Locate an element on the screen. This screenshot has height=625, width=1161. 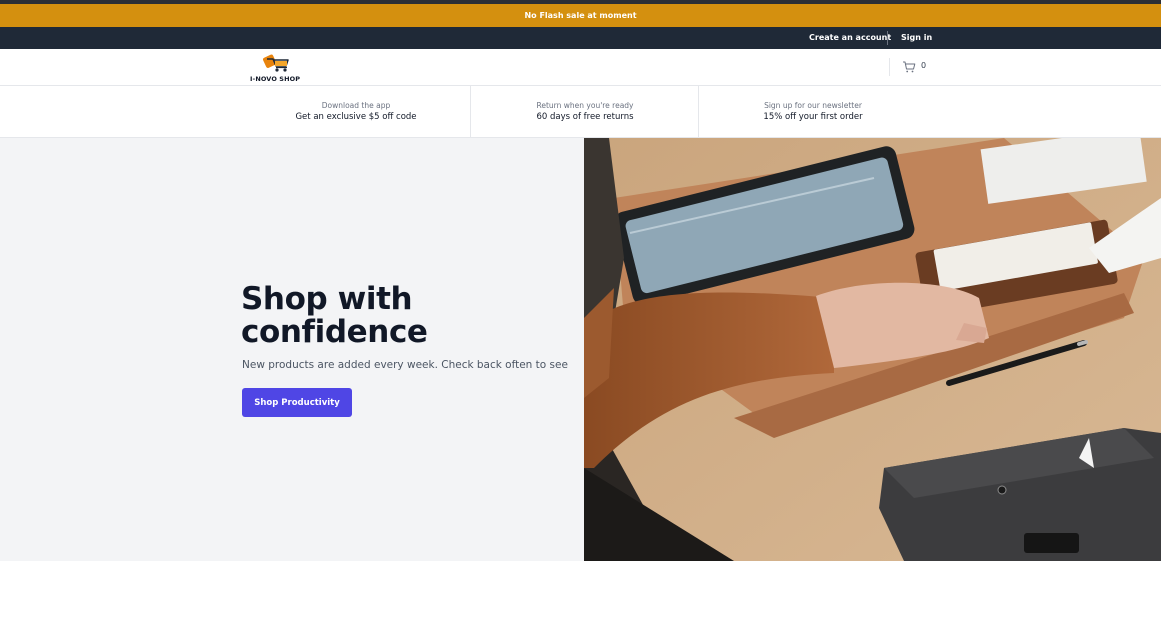
cart-button: 0 is located at coordinates (917, 67).